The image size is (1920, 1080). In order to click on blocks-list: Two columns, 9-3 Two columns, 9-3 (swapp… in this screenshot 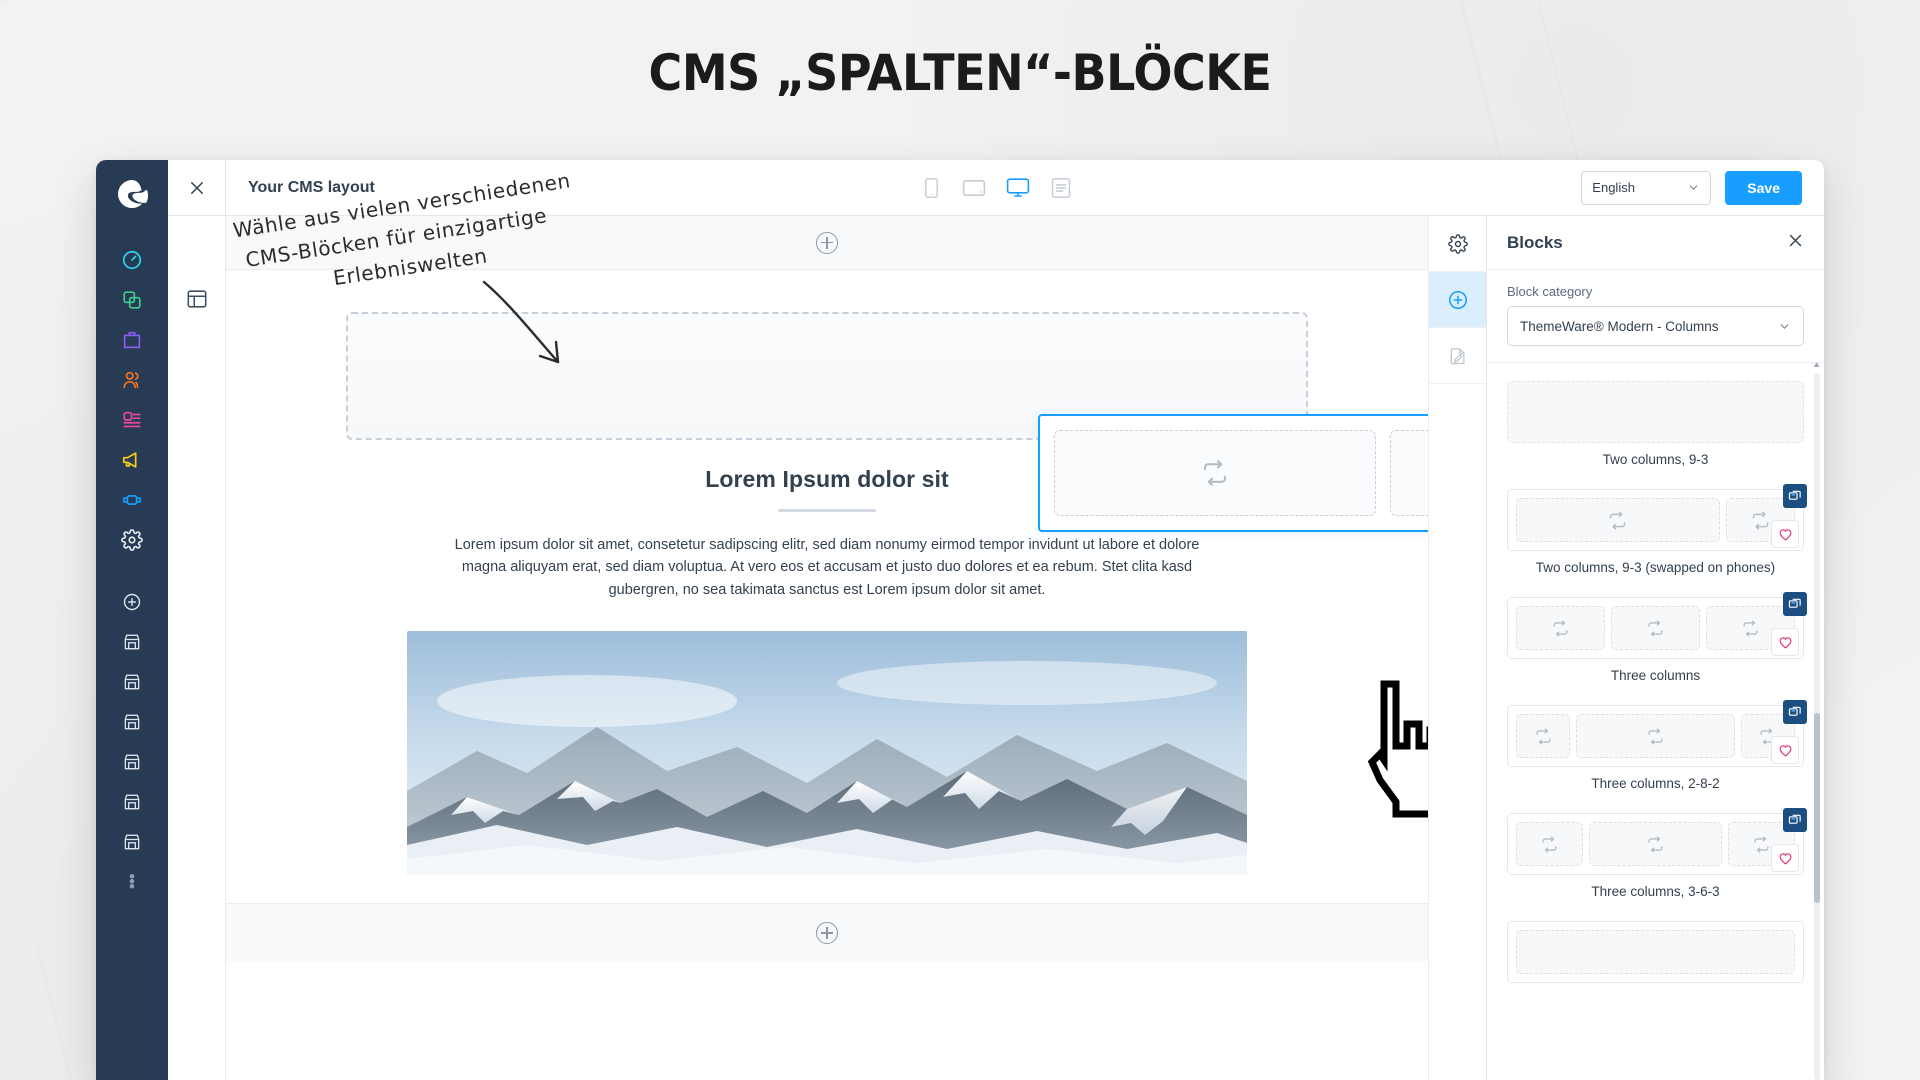, I will do `click(1655, 721)`.